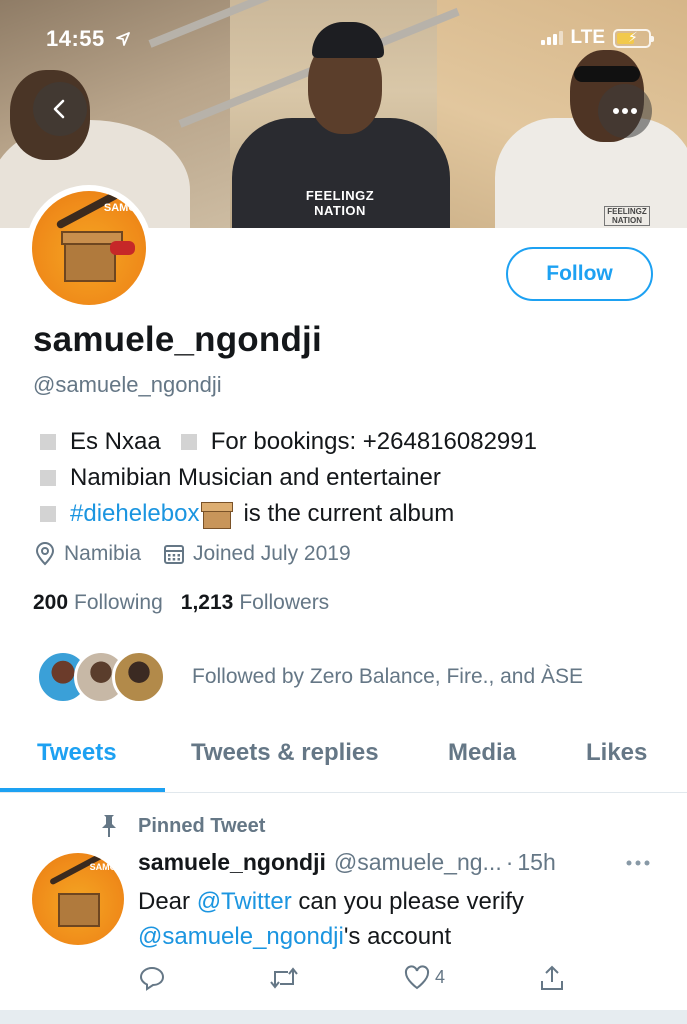 This screenshot has width=687, height=1024. What do you see at coordinates (75, 38) in the screenshot?
I see `status-time-text: 14:55` at bounding box center [75, 38].